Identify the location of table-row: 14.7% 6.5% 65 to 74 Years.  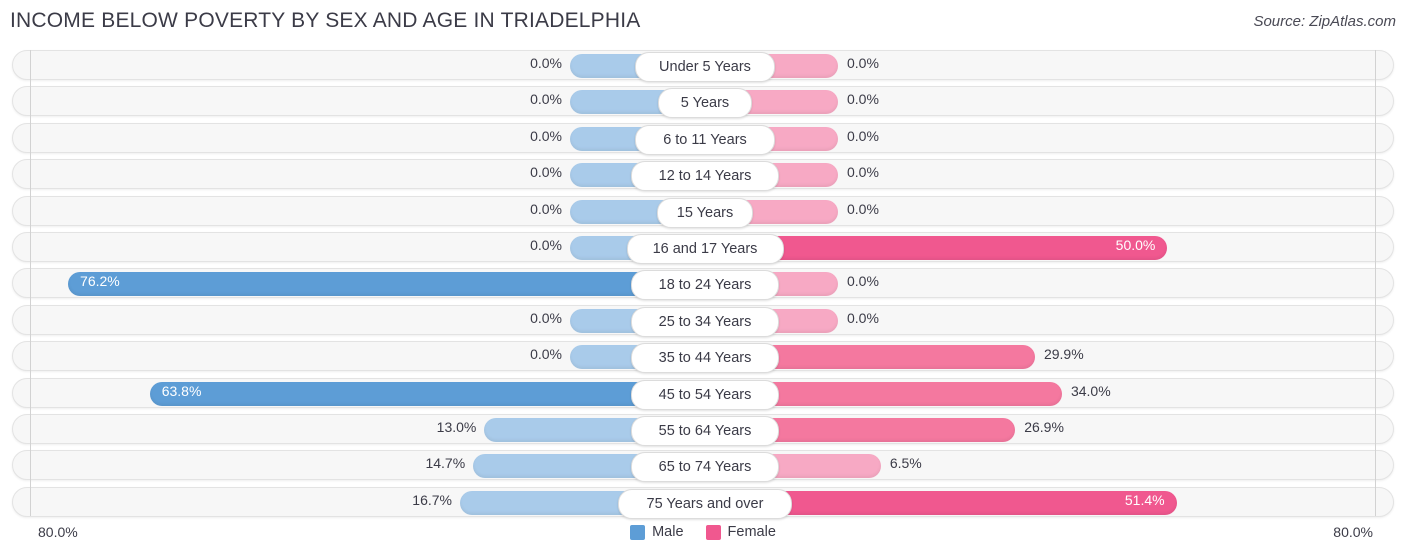
(703, 466).